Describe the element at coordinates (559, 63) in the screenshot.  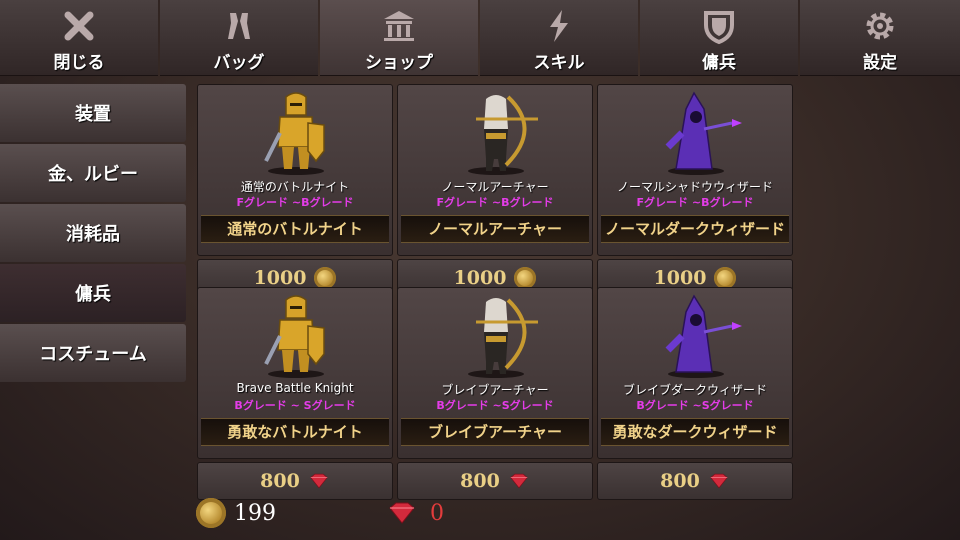
I see `tab-label: スキル` at that location.